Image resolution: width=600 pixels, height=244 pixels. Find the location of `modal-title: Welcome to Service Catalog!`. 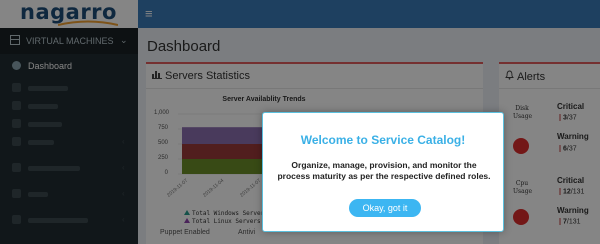

modal-title: Welcome to Service Catalog! is located at coordinates (383, 140).